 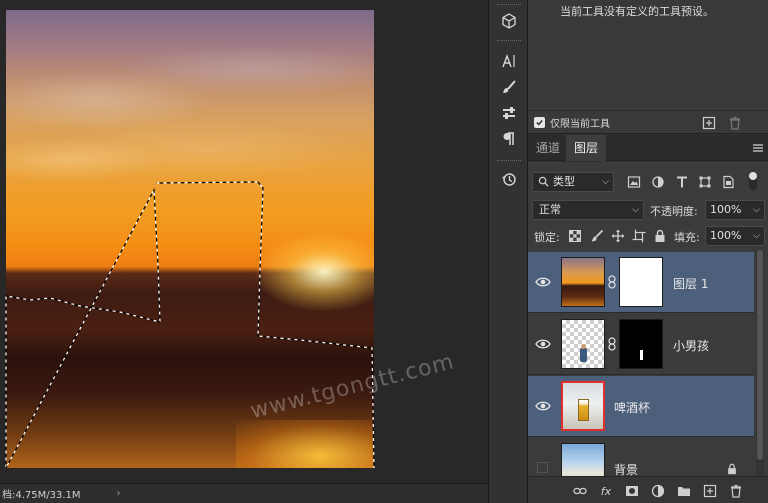 I want to click on new-group-button, so click(x=684, y=491).